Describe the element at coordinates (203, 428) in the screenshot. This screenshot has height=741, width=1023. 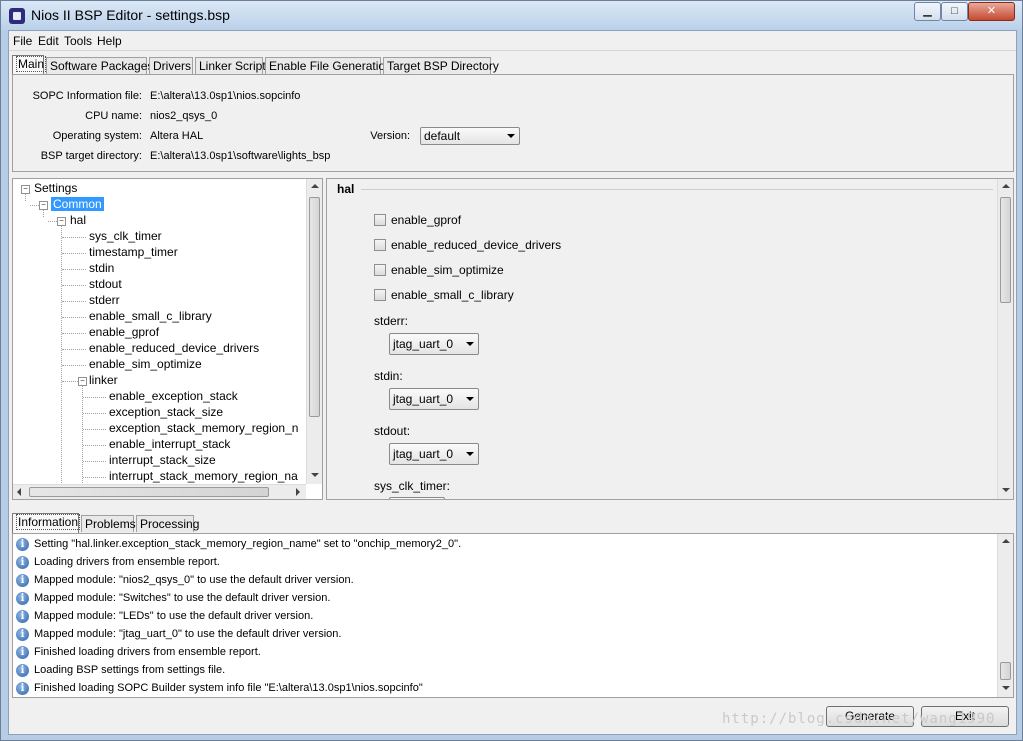
I see `tree-leaf: exception_stack_memory_region_n` at that location.